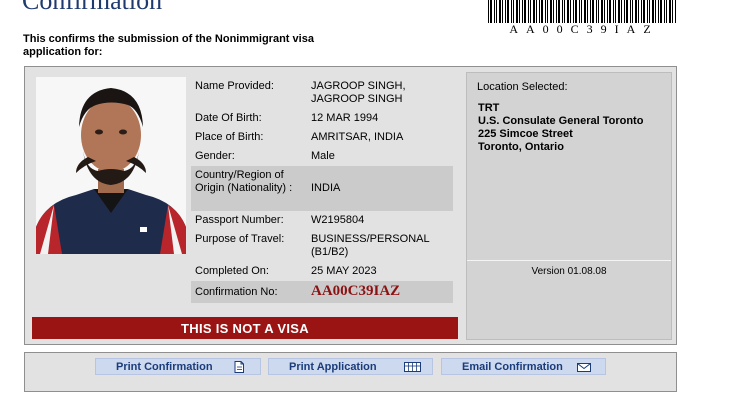 The height and width of the screenshot is (414, 737). I want to click on field-value: 12 MAR 1994, so click(345, 118).